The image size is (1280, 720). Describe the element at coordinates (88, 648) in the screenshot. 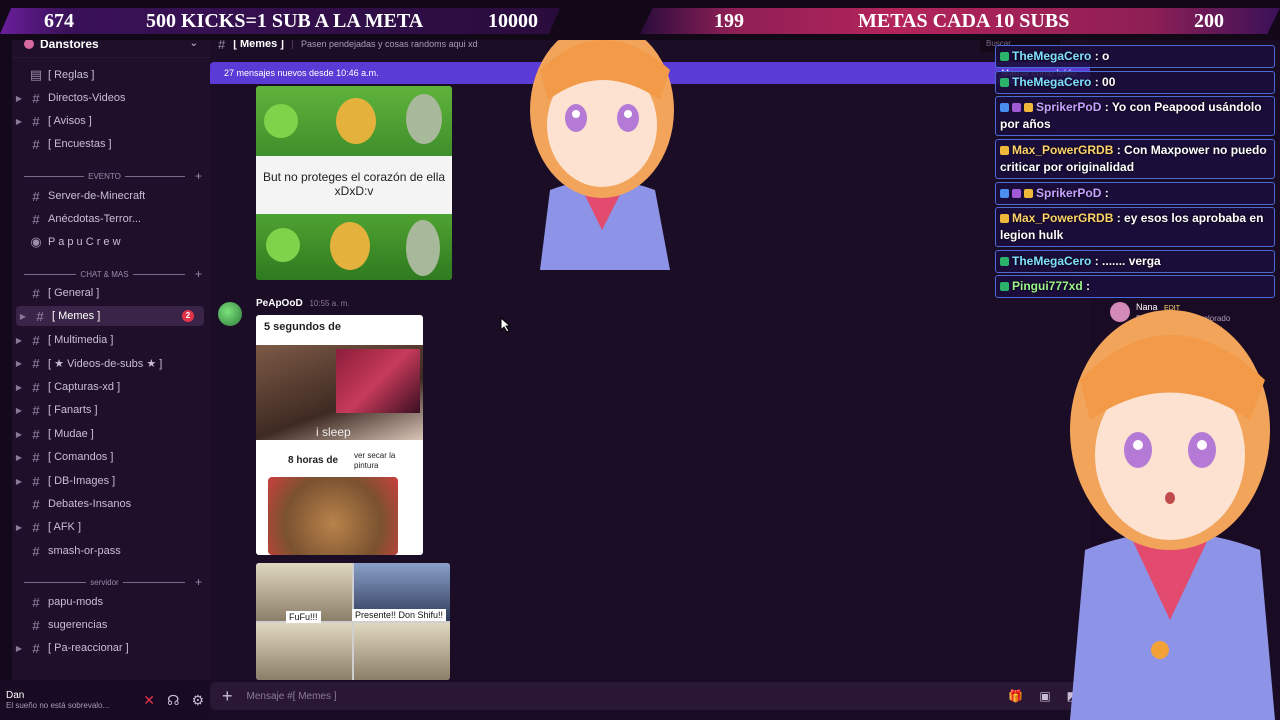

I see `channel-label: [ Pa-reaccionar ]` at that location.